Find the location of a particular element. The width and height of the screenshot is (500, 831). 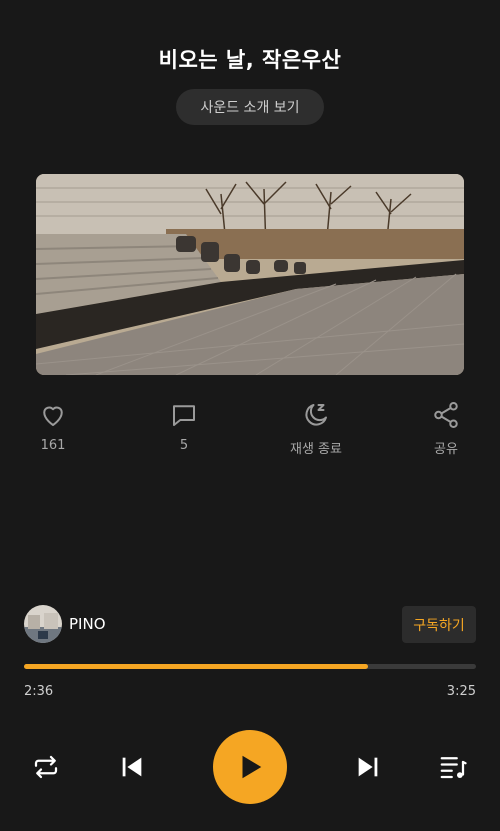

share-label: 공유 is located at coordinates (446, 449).